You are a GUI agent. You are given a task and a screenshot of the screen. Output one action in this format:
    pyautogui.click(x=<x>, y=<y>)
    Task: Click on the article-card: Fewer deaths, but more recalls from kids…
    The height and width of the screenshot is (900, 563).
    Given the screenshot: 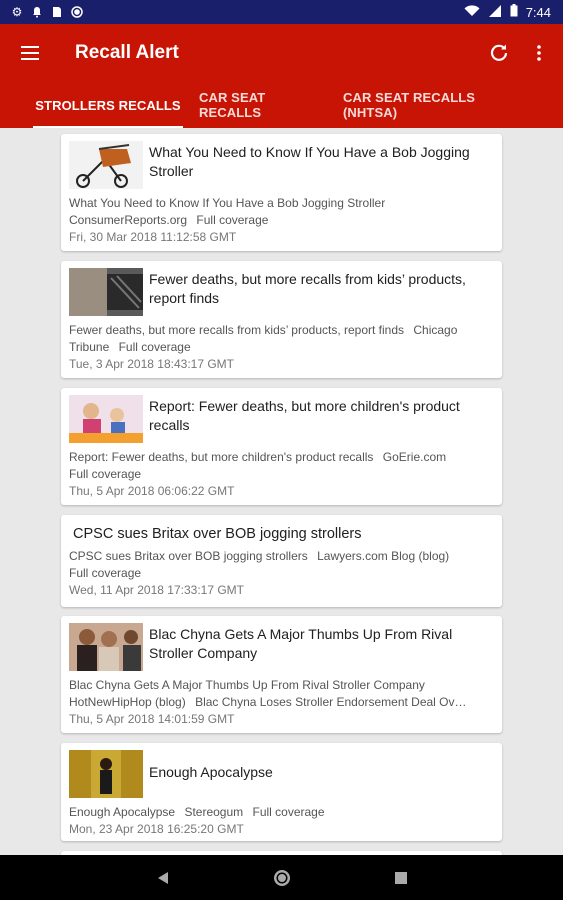 What is the action you would take?
    pyautogui.click(x=281, y=319)
    